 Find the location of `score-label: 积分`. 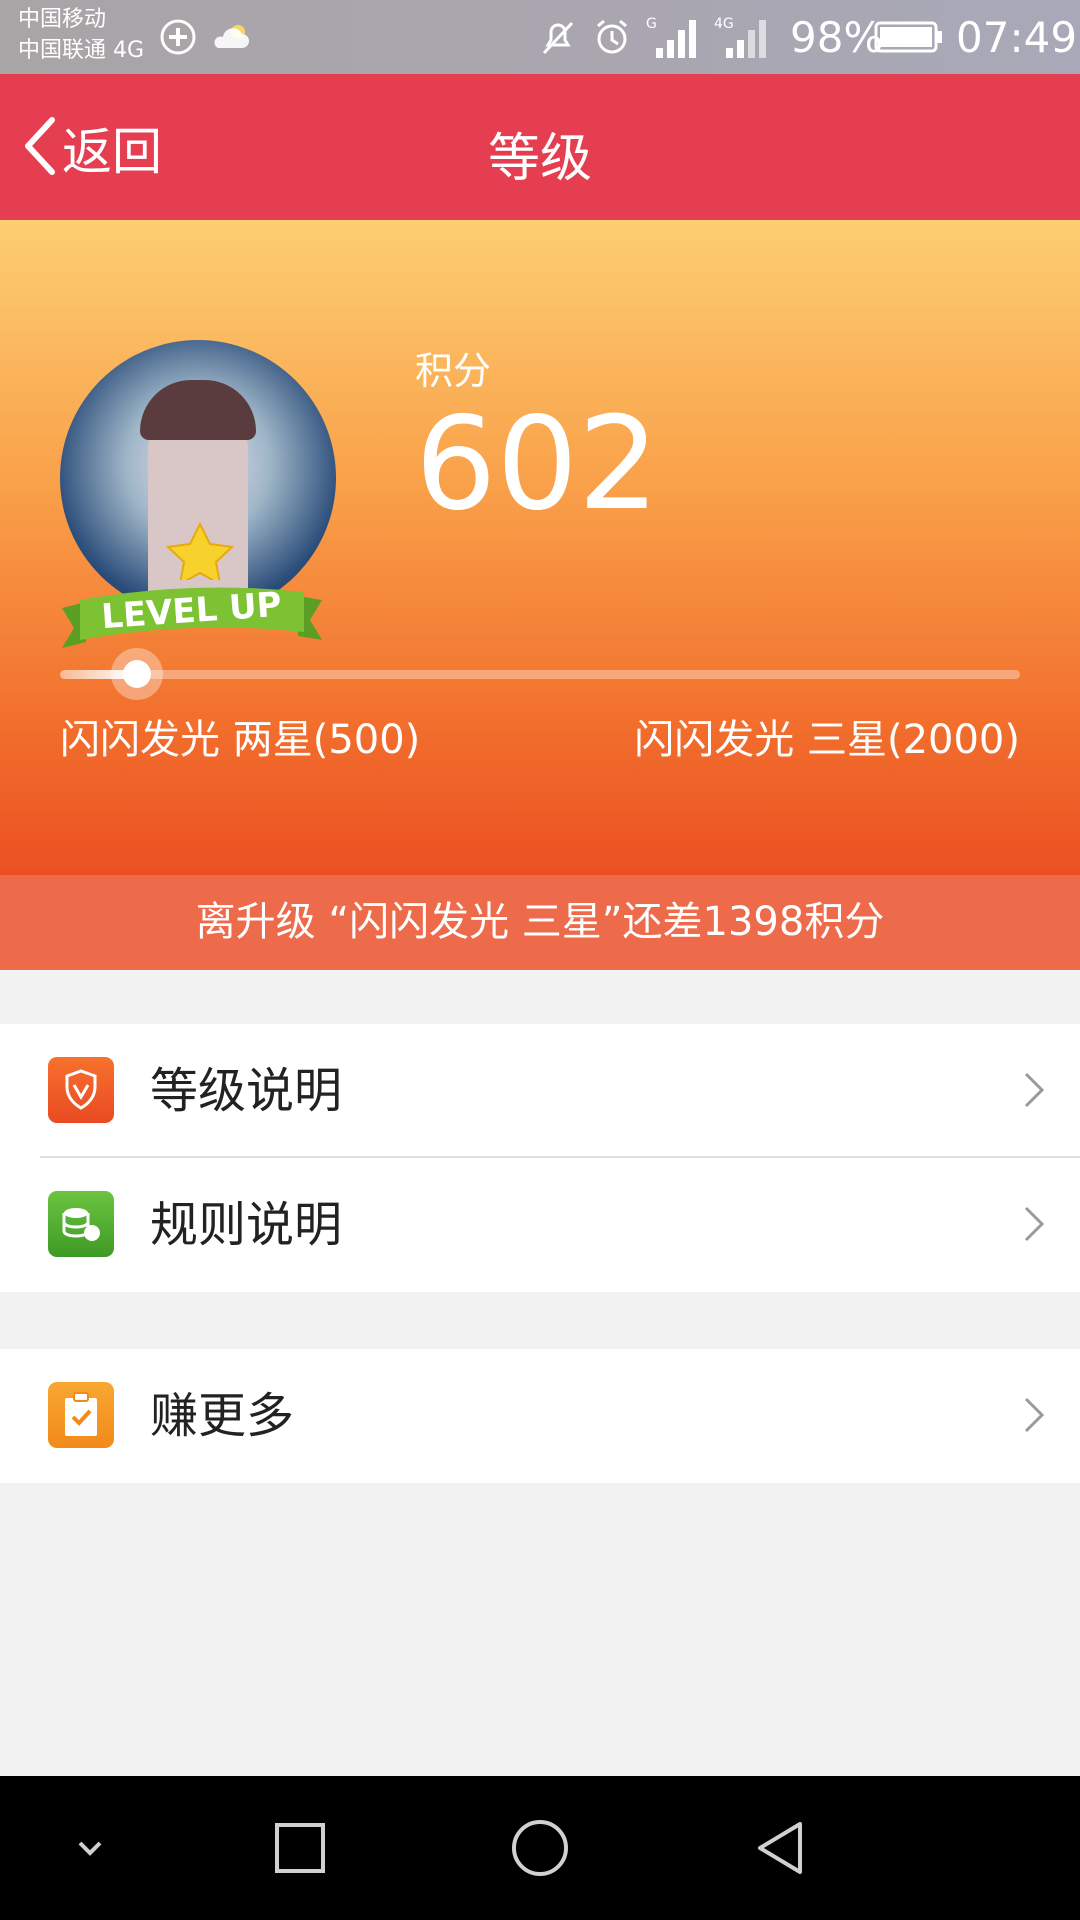

score-label: 积分 is located at coordinates (453, 371).